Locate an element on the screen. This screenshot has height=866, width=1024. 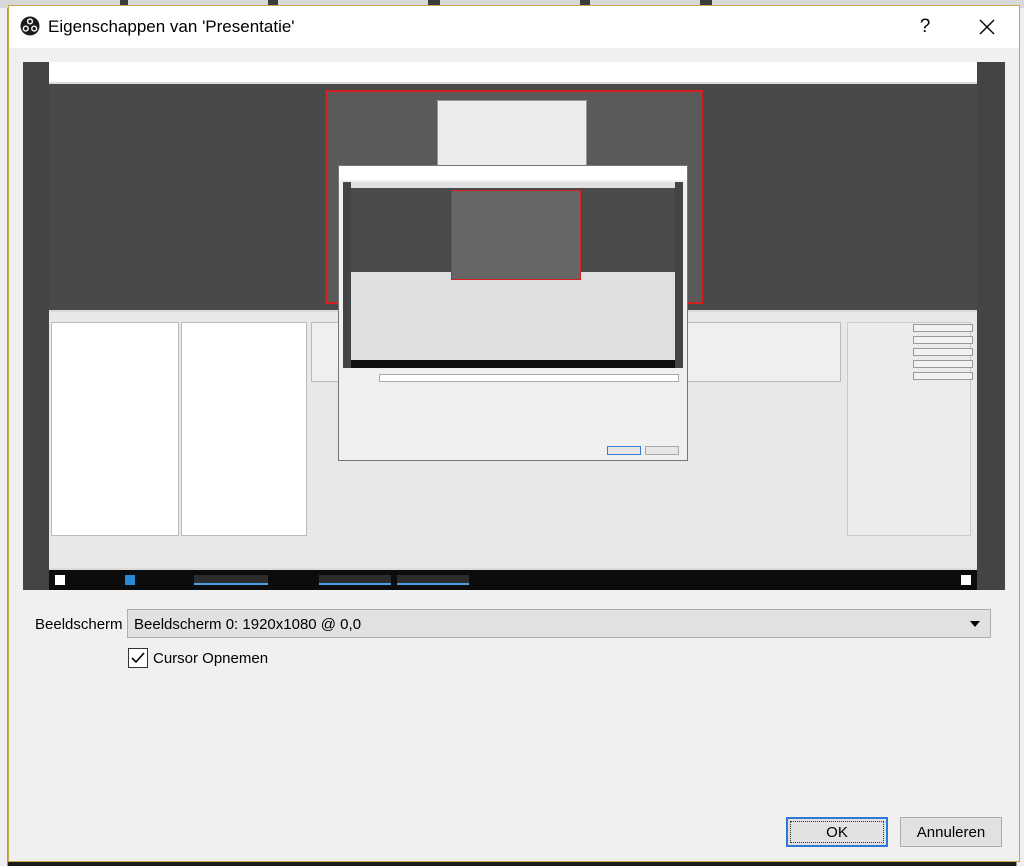
chevron-down-icon is located at coordinates (975, 624).